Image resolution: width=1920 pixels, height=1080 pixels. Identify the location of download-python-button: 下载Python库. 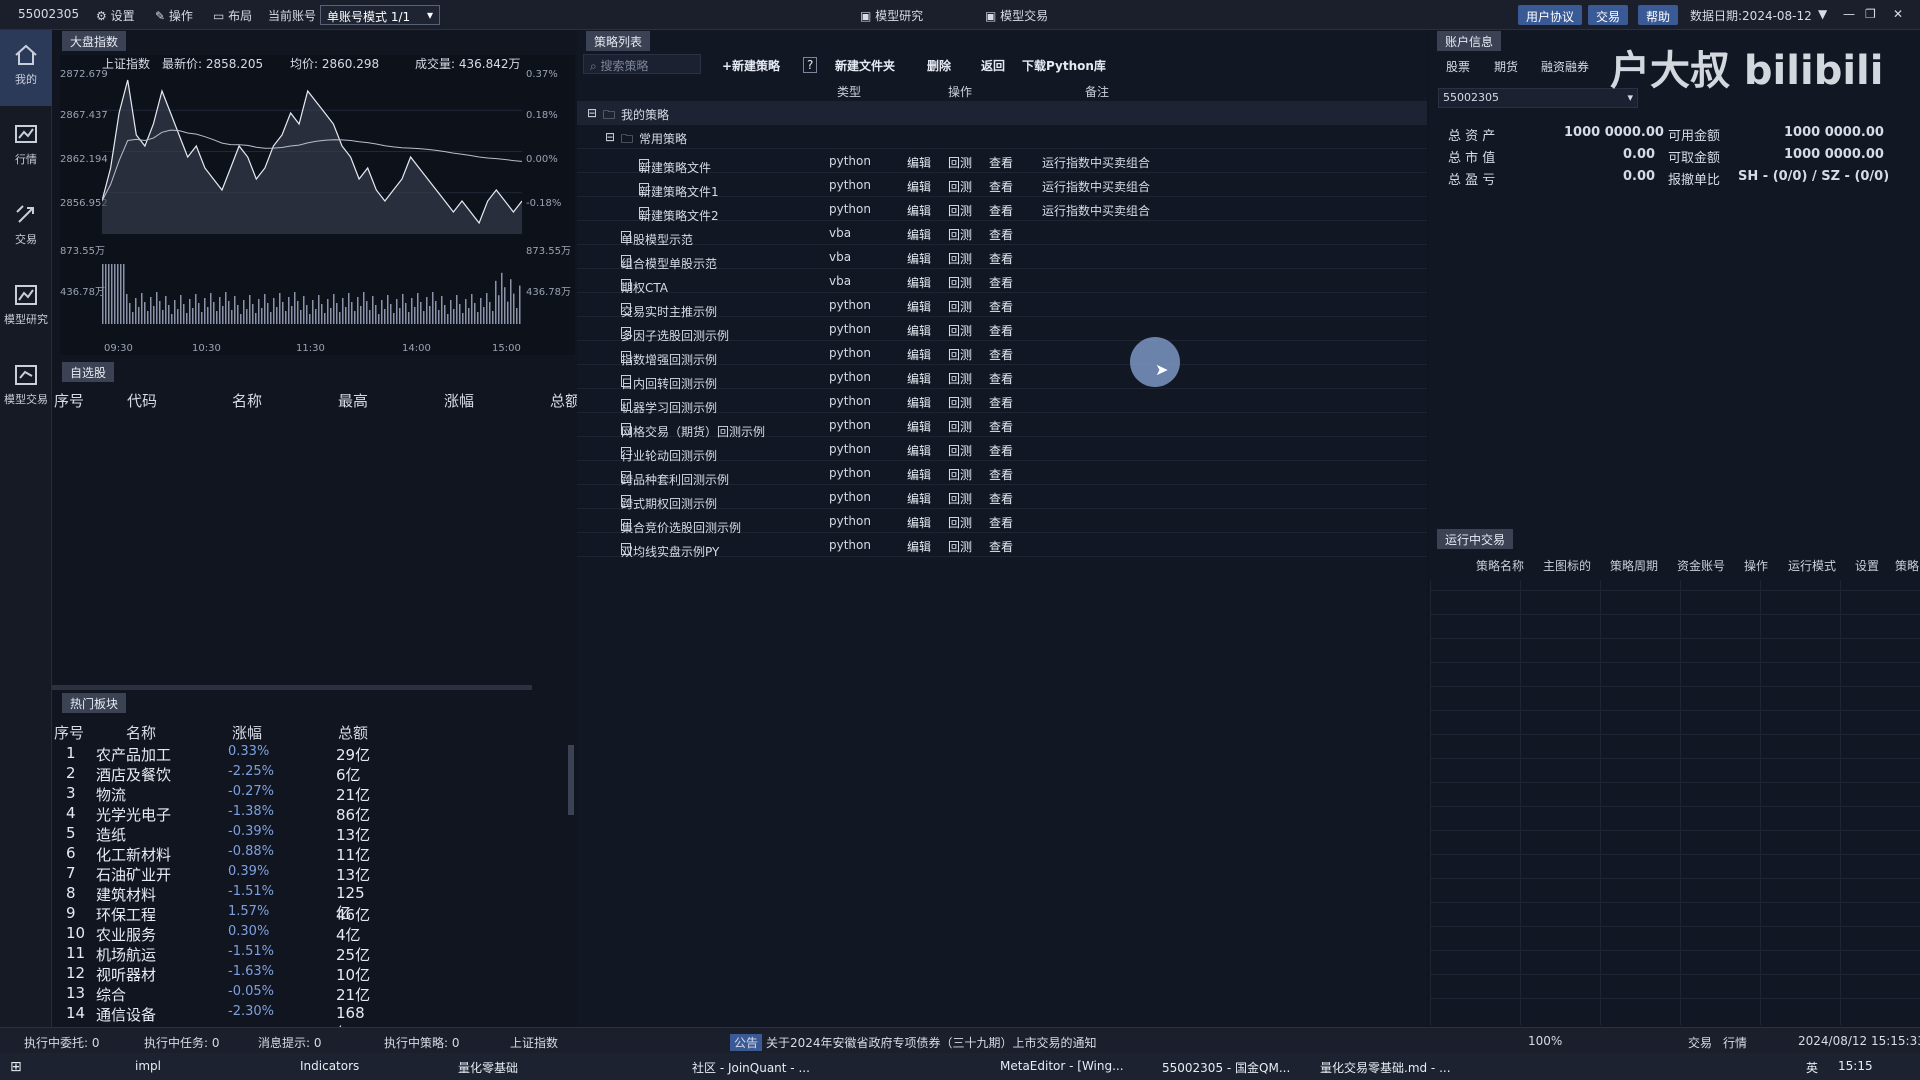
(1064, 65).